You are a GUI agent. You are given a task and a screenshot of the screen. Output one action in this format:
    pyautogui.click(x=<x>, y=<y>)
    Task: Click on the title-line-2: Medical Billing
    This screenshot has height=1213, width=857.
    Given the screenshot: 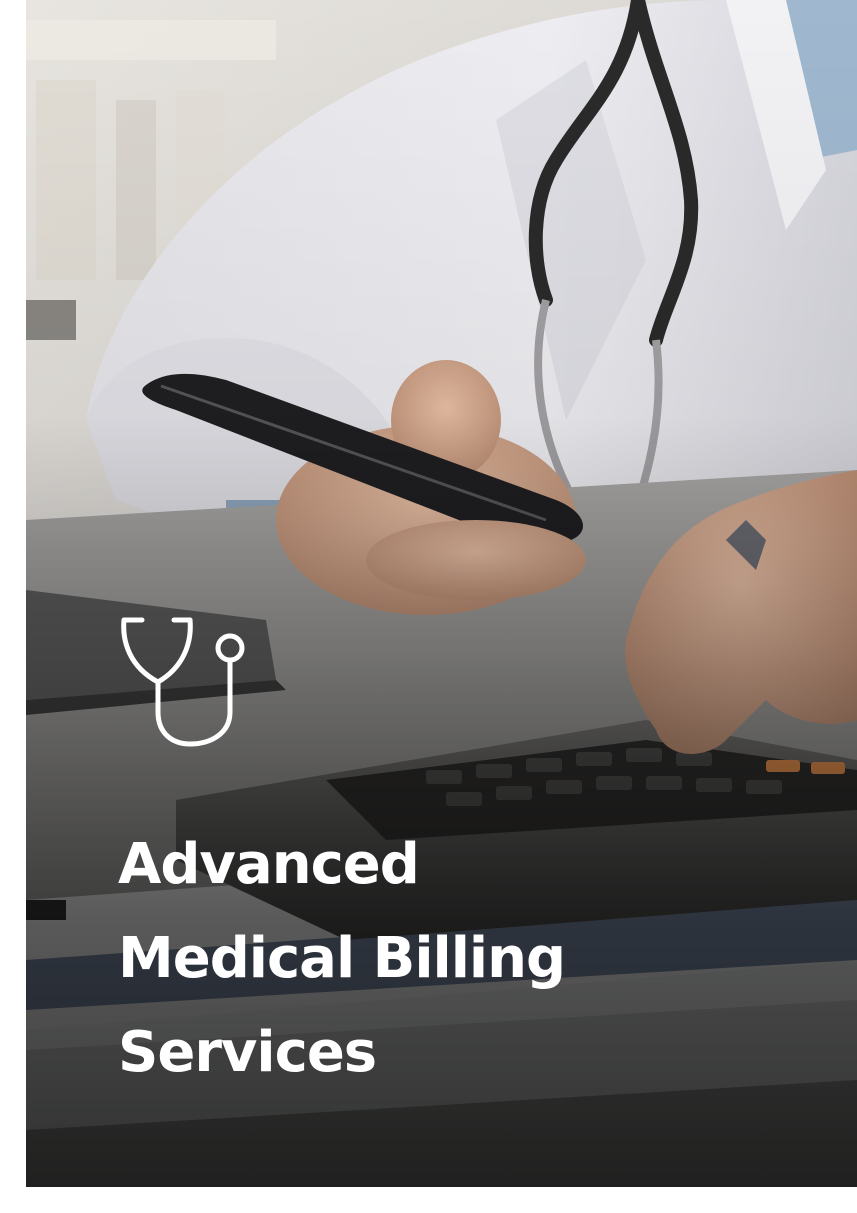 What is the action you would take?
    pyautogui.click(x=342, y=958)
    